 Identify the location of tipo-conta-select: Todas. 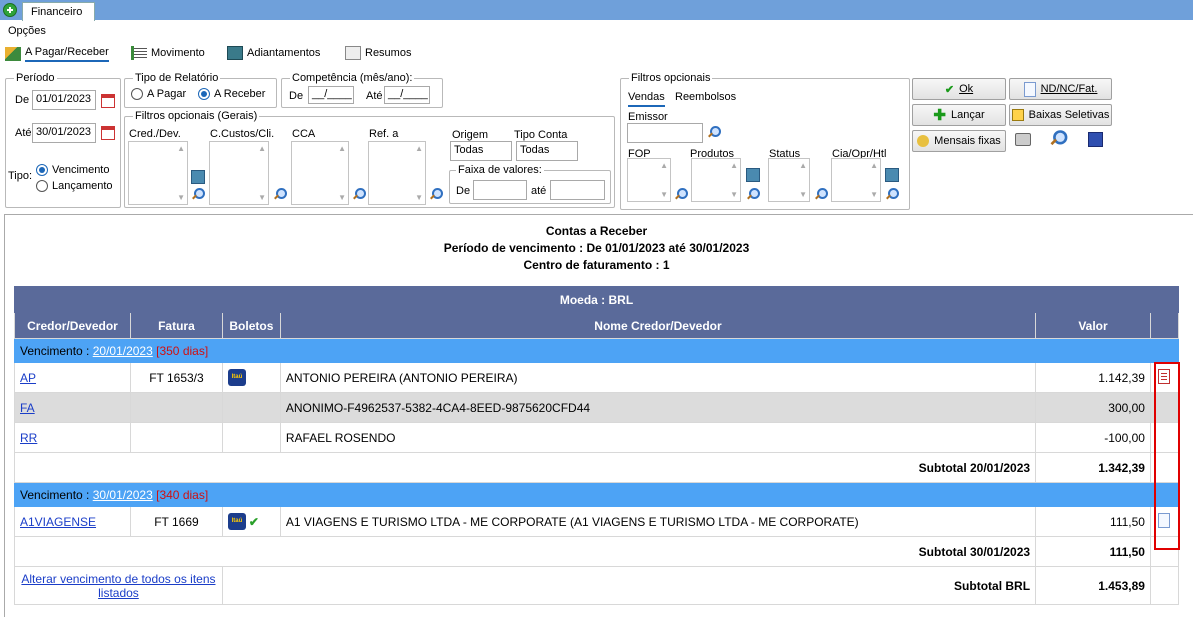
(547, 151).